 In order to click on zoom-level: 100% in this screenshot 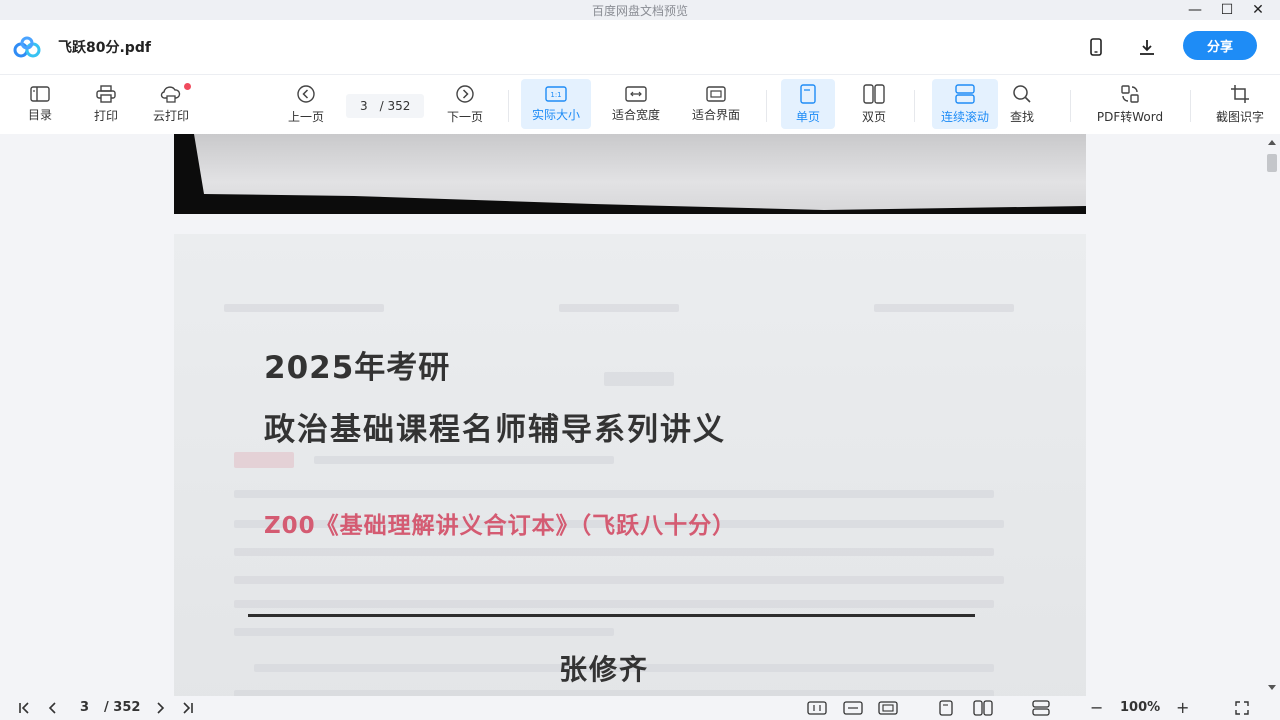, I will do `click(1140, 707)`.